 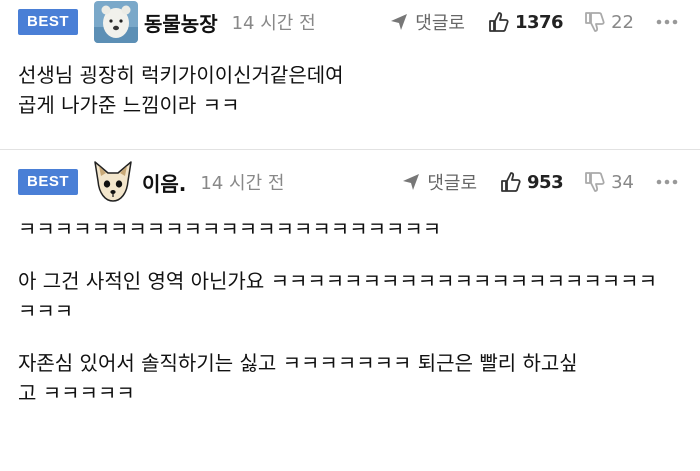 I want to click on upvote-count: 1376, so click(x=539, y=22).